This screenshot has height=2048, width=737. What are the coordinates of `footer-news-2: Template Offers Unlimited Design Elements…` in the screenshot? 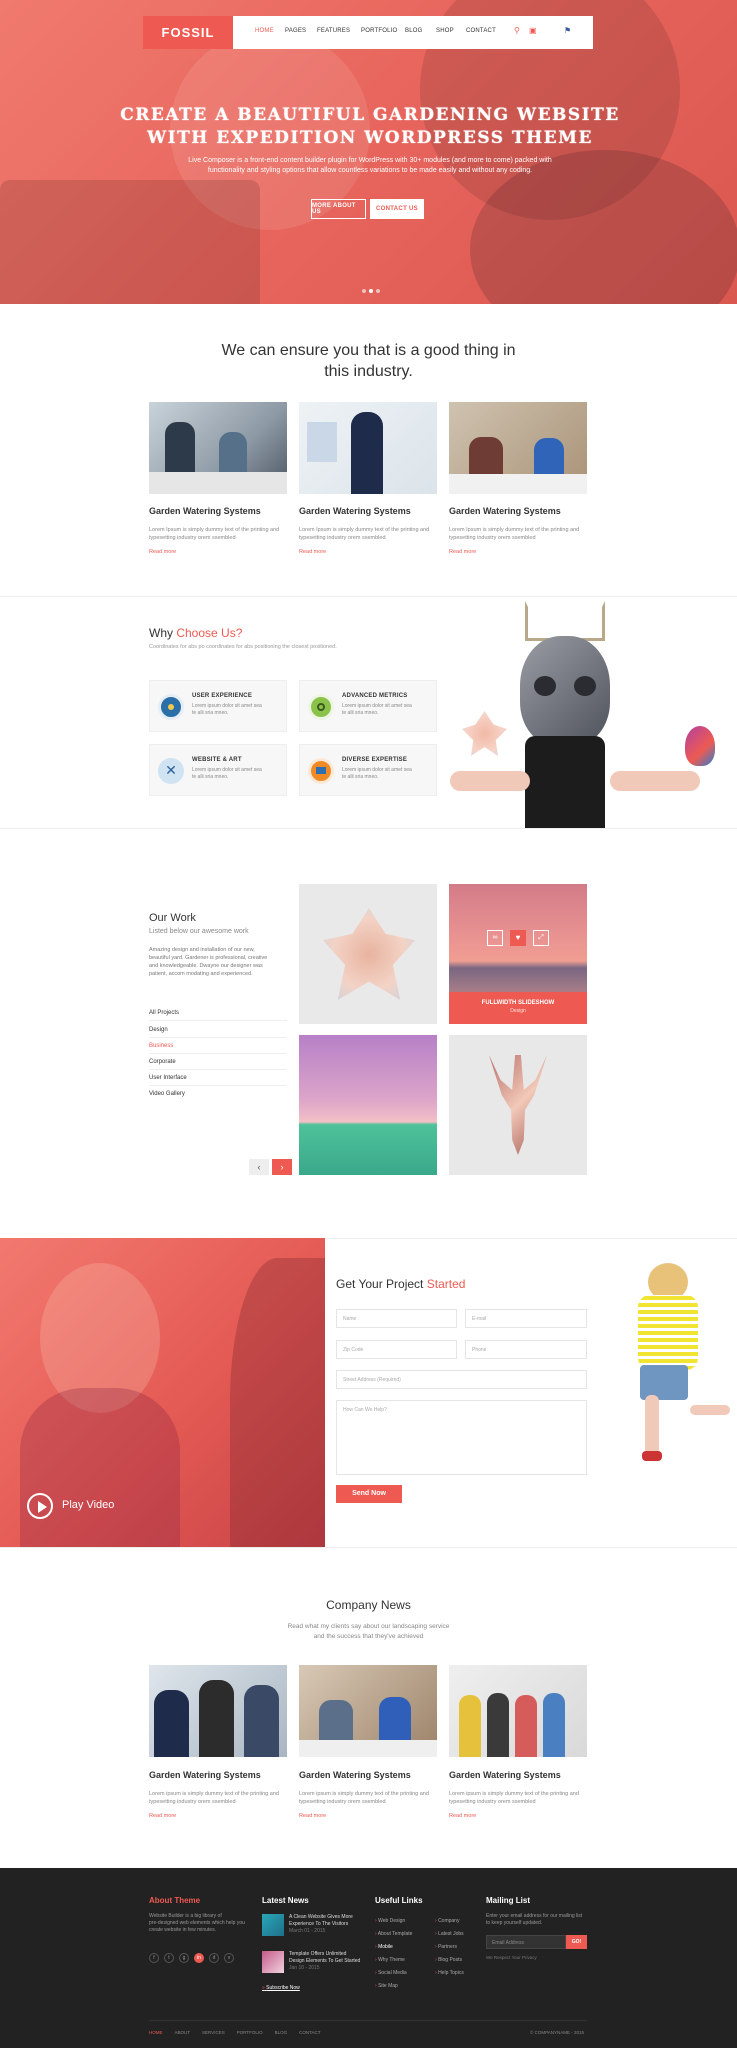 It's located at (329, 1961).